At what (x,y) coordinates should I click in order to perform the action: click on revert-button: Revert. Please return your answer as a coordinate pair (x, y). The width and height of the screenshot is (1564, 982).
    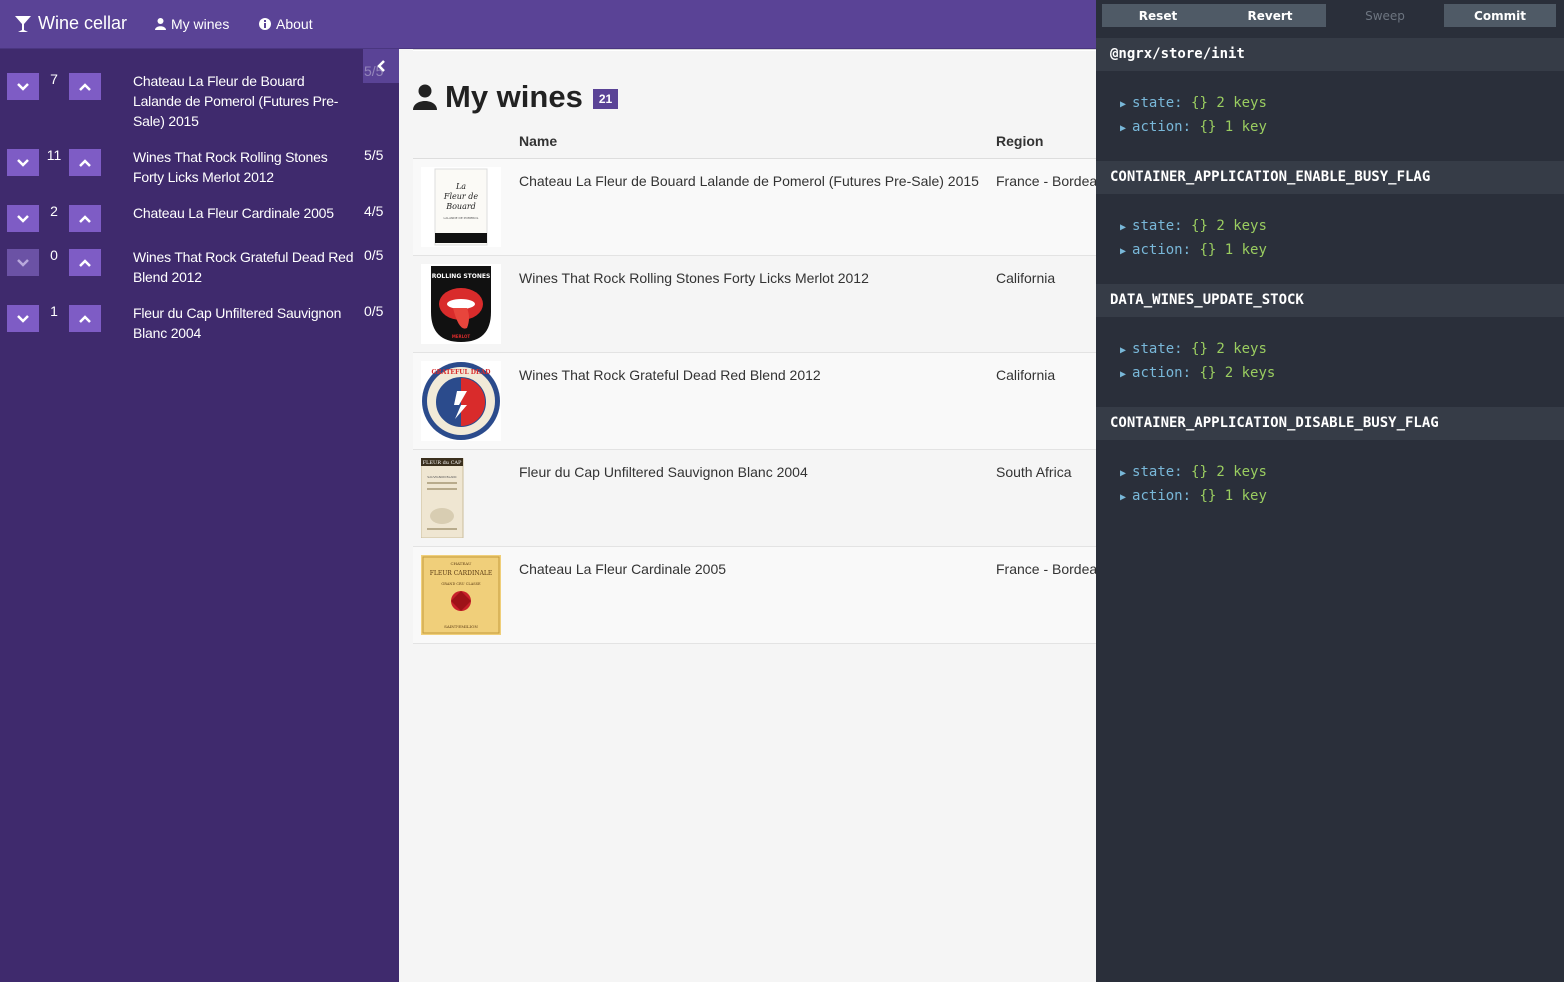
    Looking at the image, I should click on (1270, 15).